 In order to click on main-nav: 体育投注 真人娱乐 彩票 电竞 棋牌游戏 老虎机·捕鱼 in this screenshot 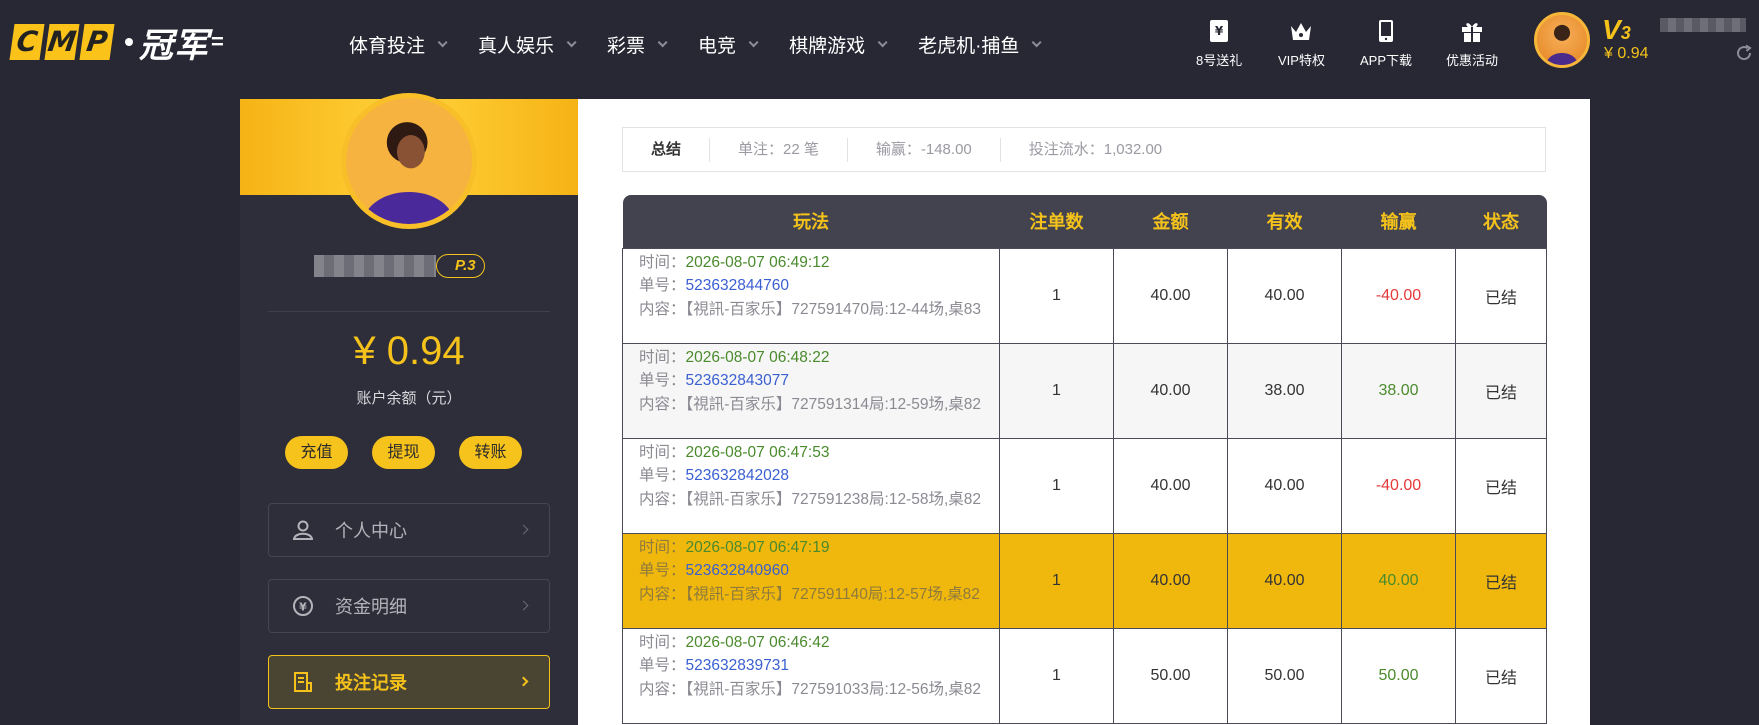, I will do `click(710, 44)`.